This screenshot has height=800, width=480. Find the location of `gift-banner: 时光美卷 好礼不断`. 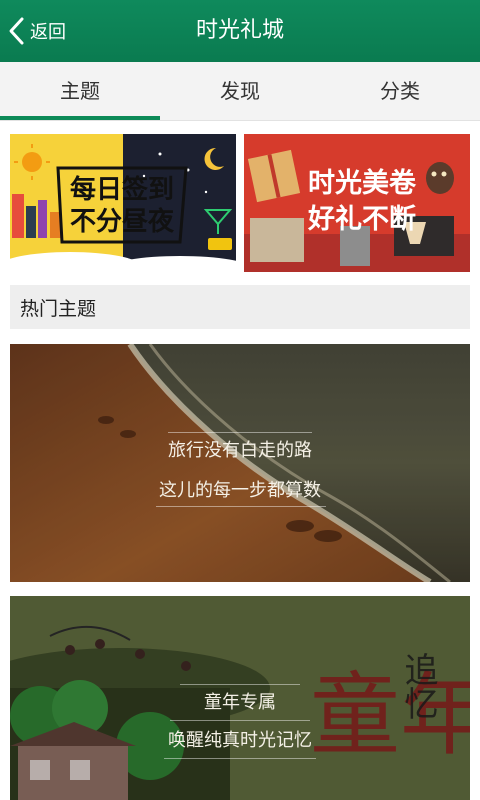

gift-banner: 时光美卷 好礼不断 is located at coordinates (357, 203).